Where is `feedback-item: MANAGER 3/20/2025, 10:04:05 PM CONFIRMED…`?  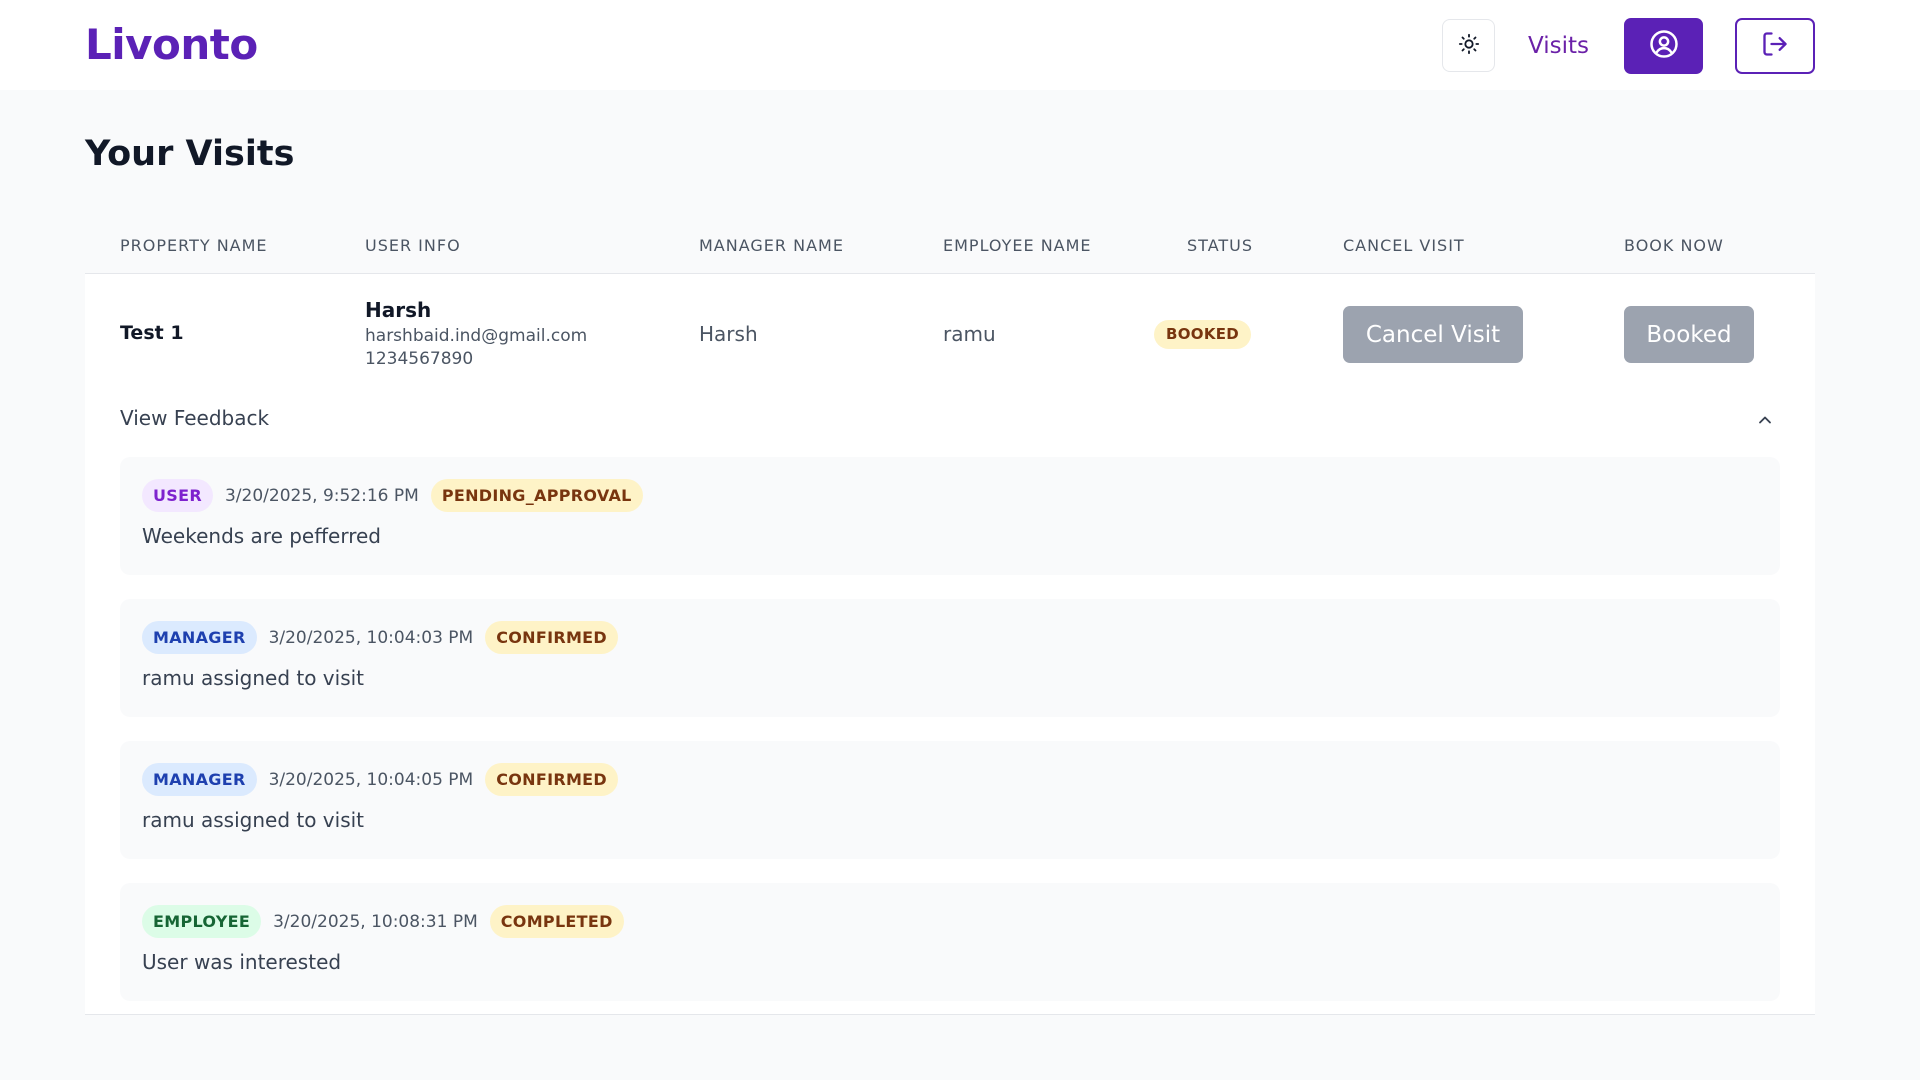
feedback-item: MANAGER 3/20/2025, 10:04:05 PM CONFIRMED… is located at coordinates (950, 800).